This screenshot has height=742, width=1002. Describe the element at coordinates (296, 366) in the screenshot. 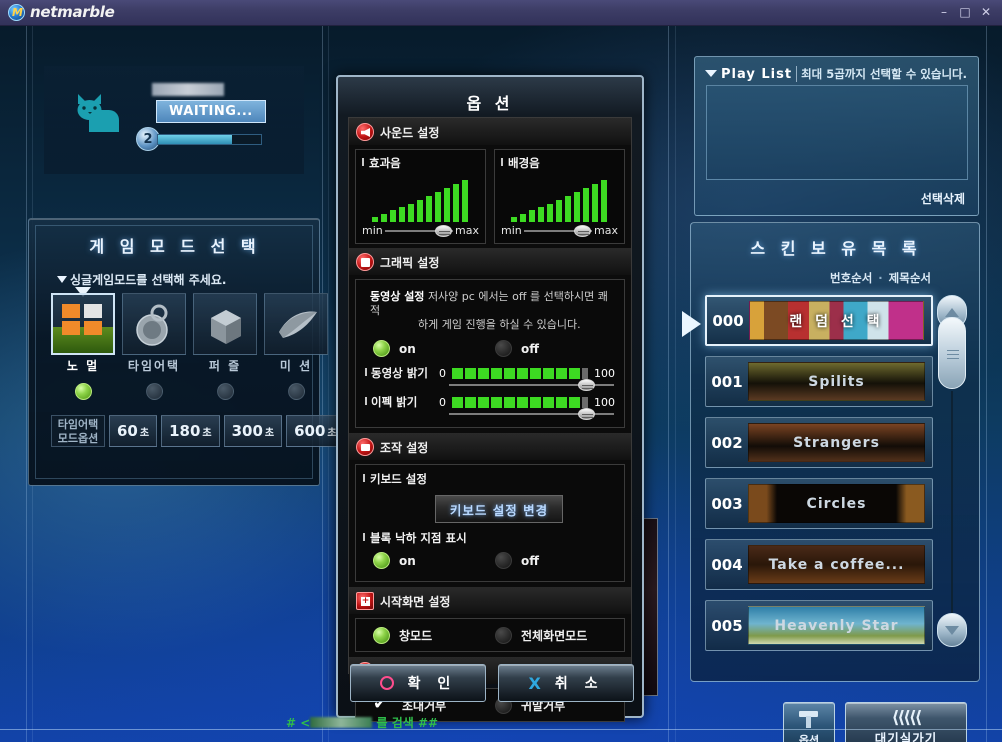

I see `game-mode-mission-label: 미 션` at that location.